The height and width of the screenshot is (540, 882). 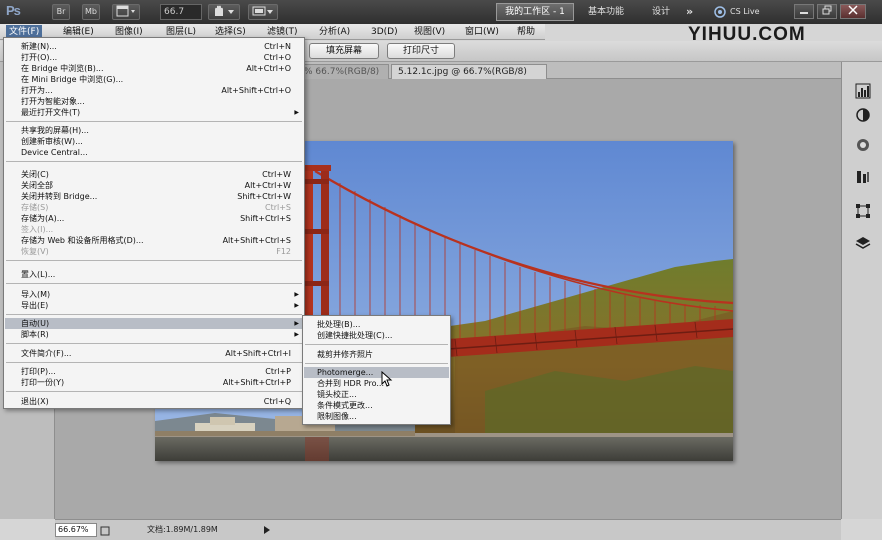 What do you see at coordinates (154, 218) in the screenshot?
I see `menu-item-save-as: 存储为(A)... Shift+Ctrl+S` at bounding box center [154, 218].